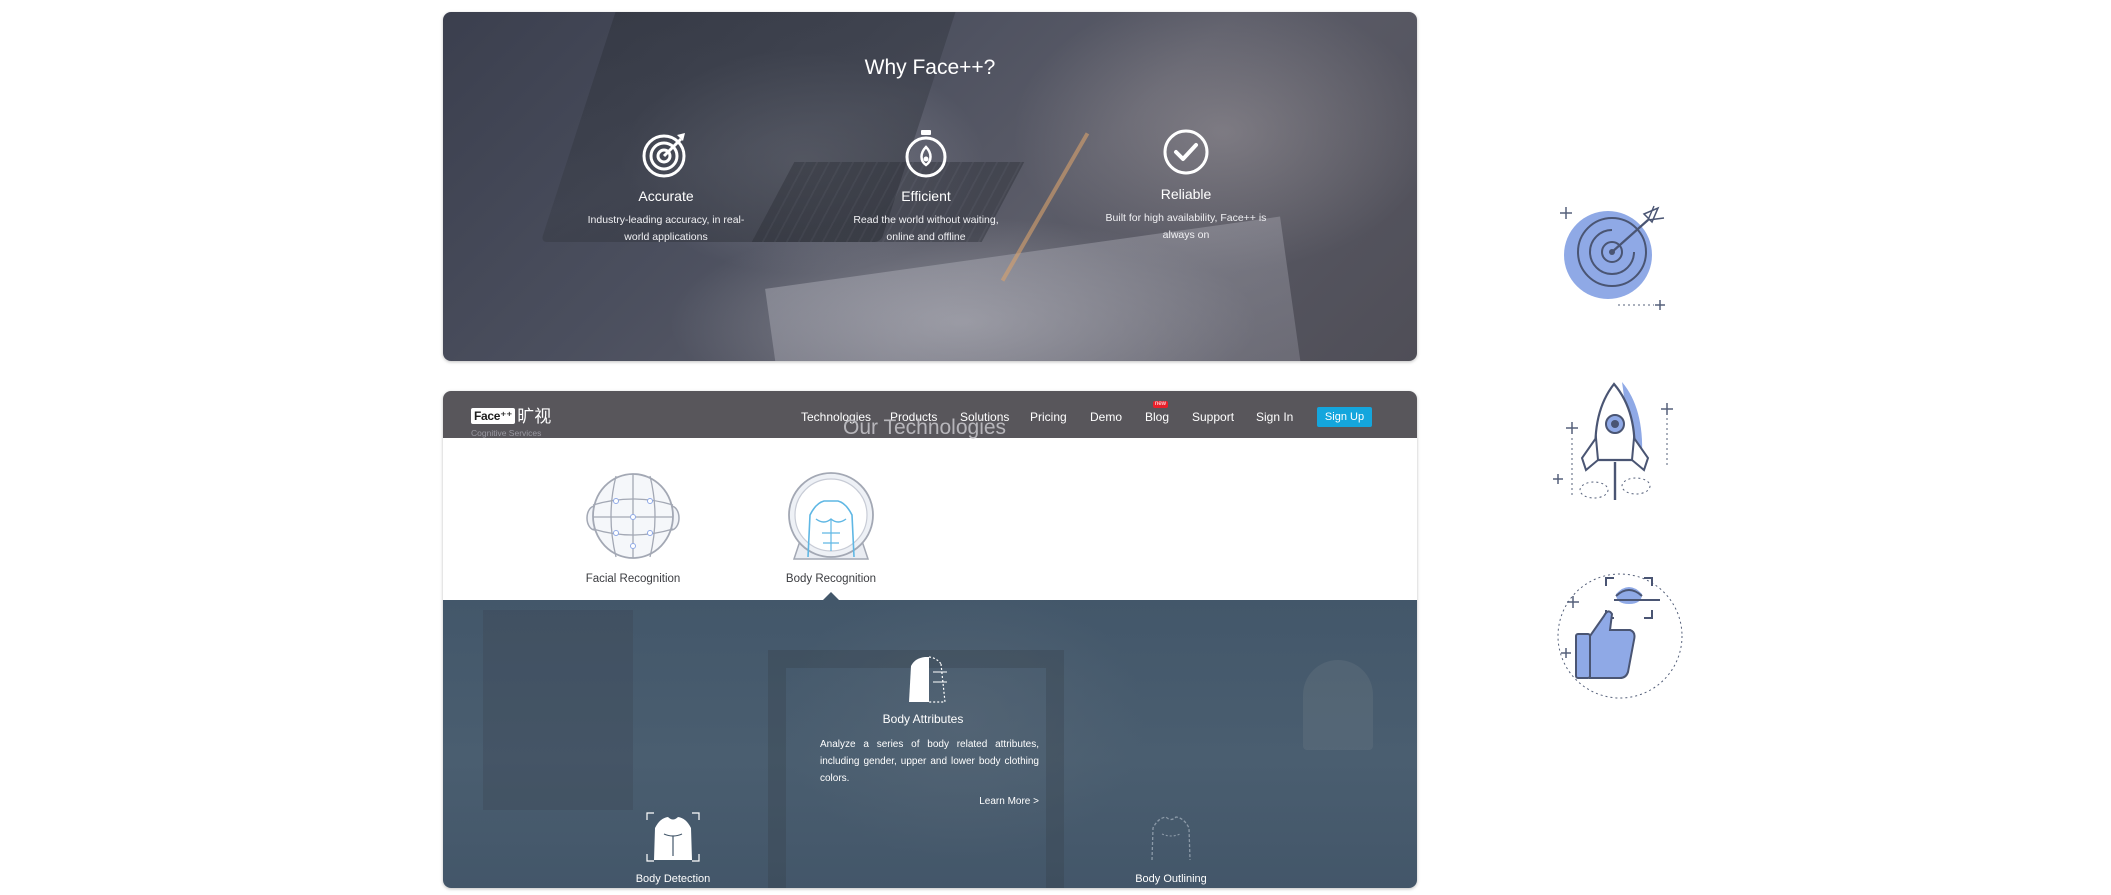  Describe the element at coordinates (1186, 194) in the screenshot. I see `feature-title: Reliable` at that location.